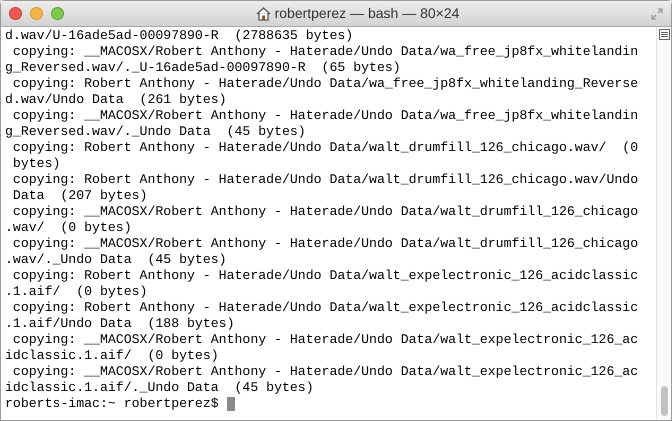 The height and width of the screenshot is (421, 672). Describe the element at coordinates (230, 404) in the screenshot. I see `text-cursor` at that location.